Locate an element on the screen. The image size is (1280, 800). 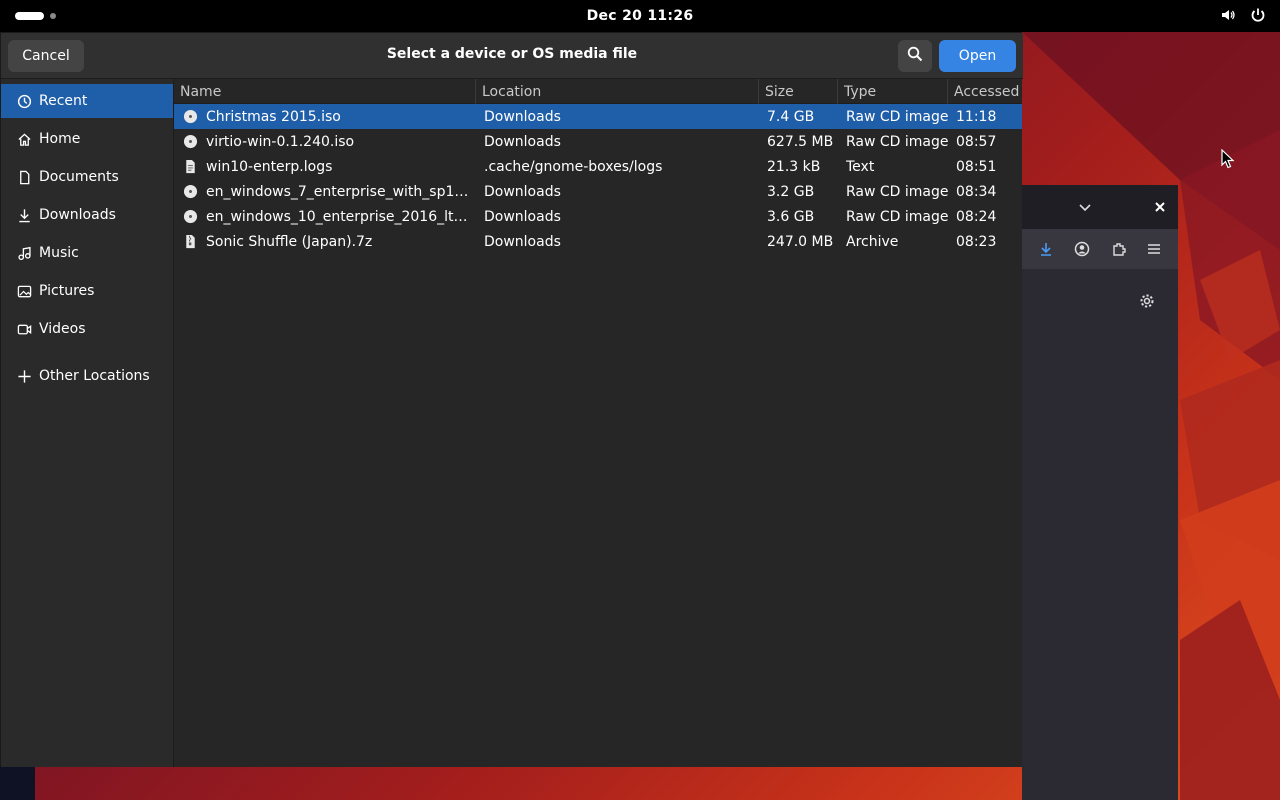
sidebar-item-label: Documents is located at coordinates (79, 177).